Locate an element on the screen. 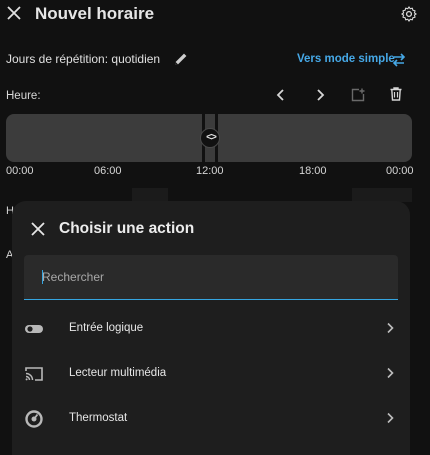 This screenshot has width=430, height=455. time-label: Heure: is located at coordinates (23, 96).